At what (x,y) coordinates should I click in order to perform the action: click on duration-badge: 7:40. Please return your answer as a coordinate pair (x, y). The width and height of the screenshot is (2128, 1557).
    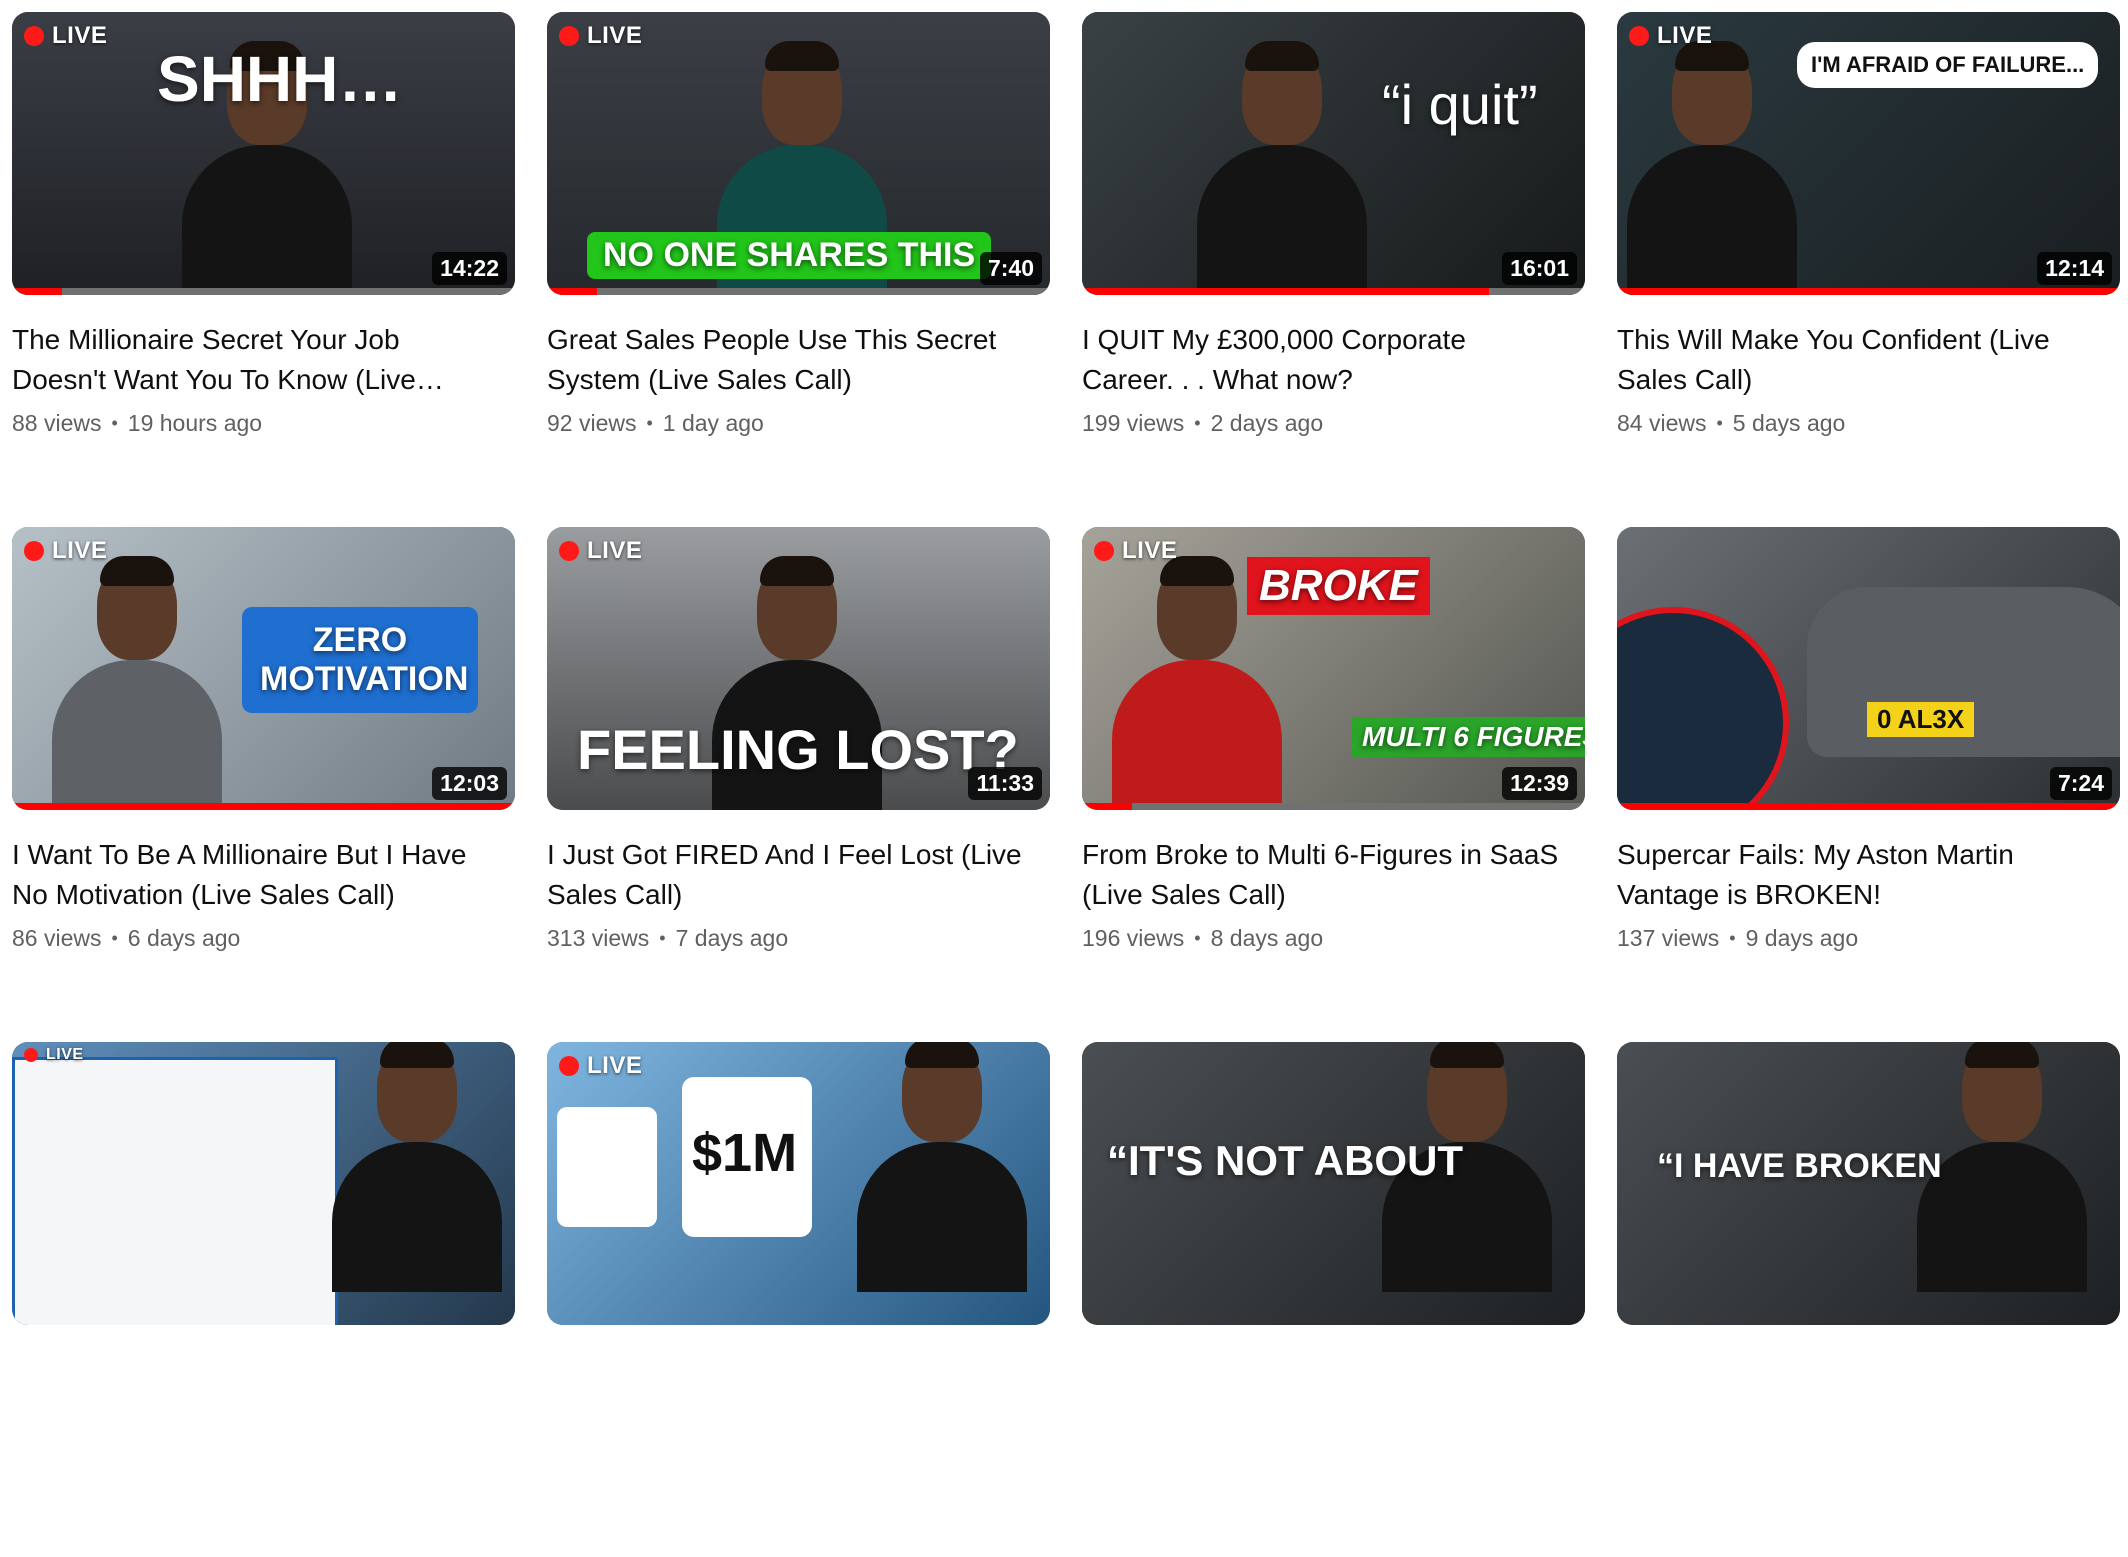
    Looking at the image, I should click on (1010, 268).